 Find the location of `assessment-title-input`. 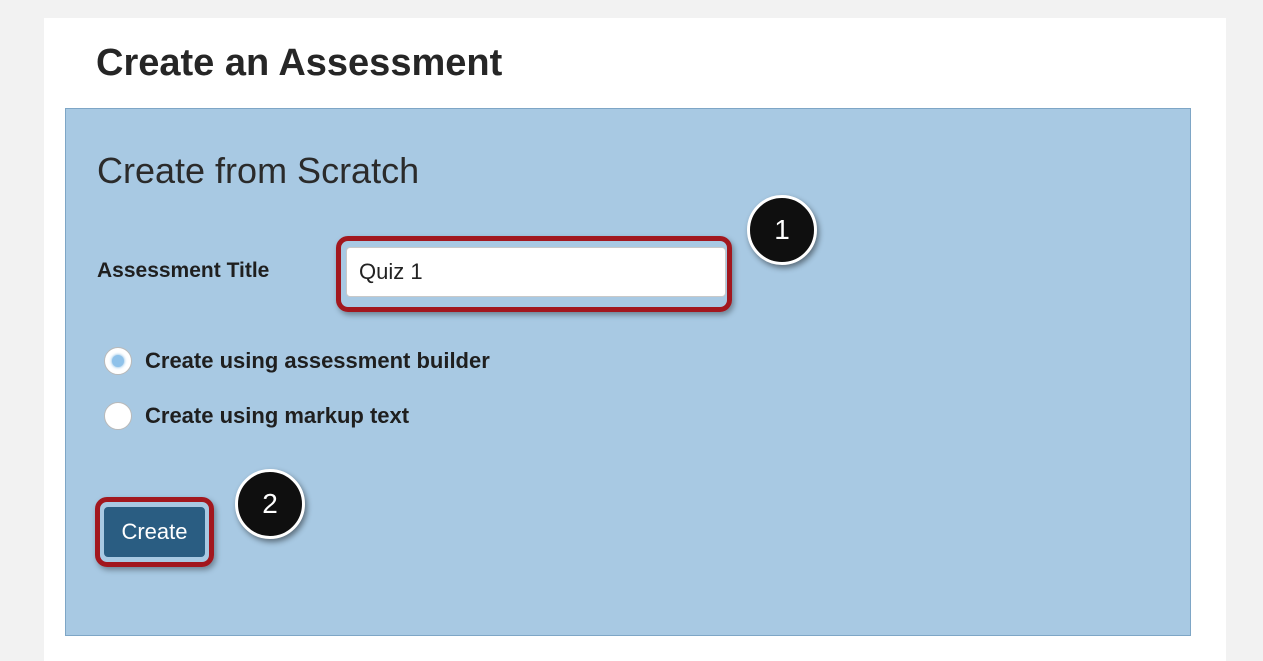

assessment-title-input is located at coordinates (536, 272).